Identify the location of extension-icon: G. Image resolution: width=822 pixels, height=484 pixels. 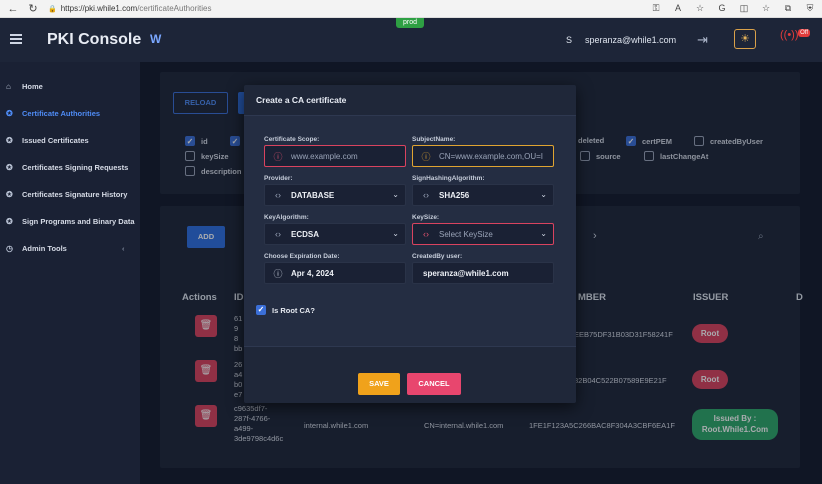
(722, 8).